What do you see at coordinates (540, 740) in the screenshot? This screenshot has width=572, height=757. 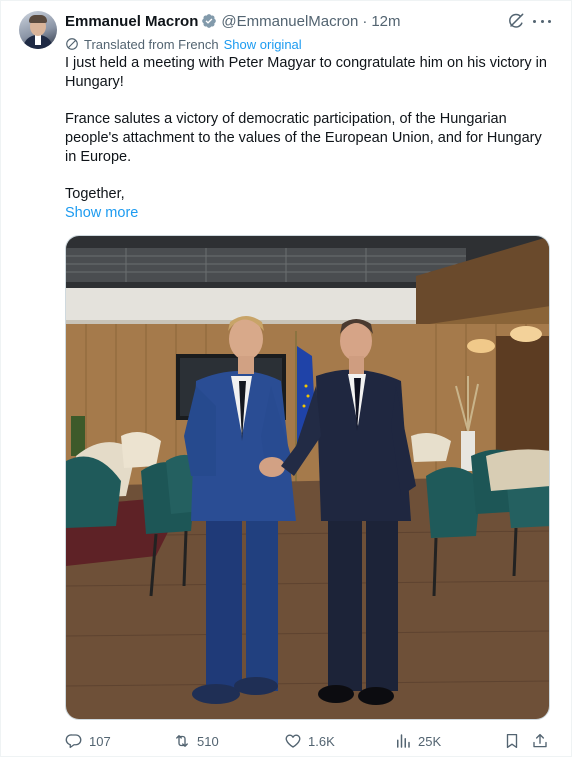 I see `share-icon` at bounding box center [540, 740].